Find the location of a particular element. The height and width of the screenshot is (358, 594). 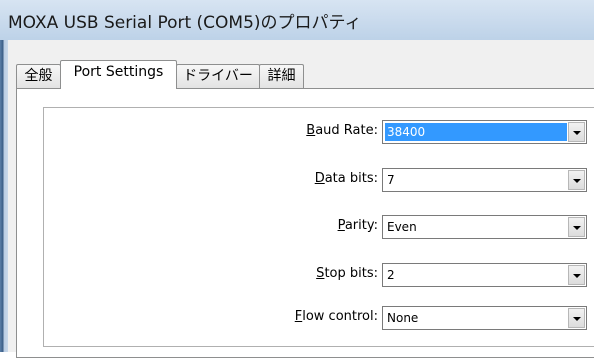

stop-bits-label: Stop bits: is located at coordinates (347, 273).